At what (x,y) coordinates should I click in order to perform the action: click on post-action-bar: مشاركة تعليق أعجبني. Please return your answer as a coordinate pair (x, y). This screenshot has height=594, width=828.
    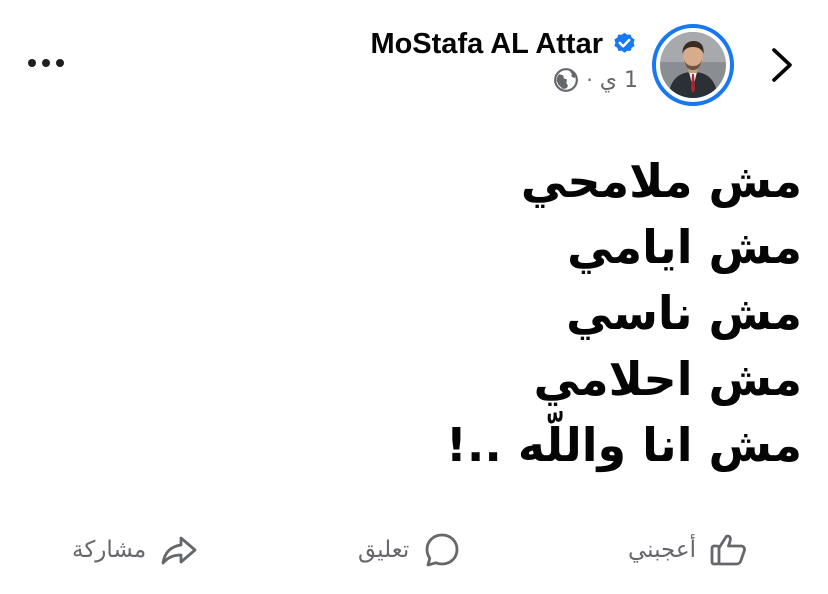
    Looking at the image, I should click on (414, 550).